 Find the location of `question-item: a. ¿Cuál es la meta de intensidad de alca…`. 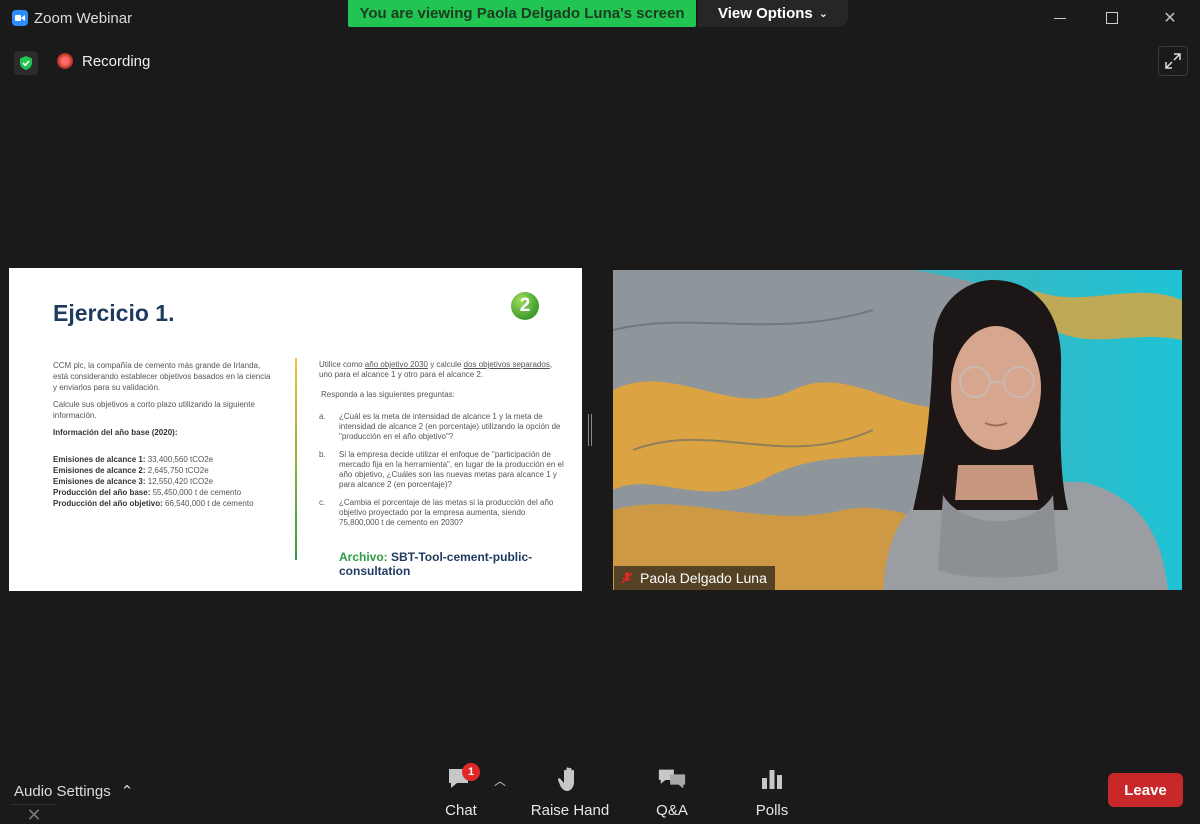

question-item: a. ¿Cuál es la meta de intensidad de alca… is located at coordinates (440, 426).